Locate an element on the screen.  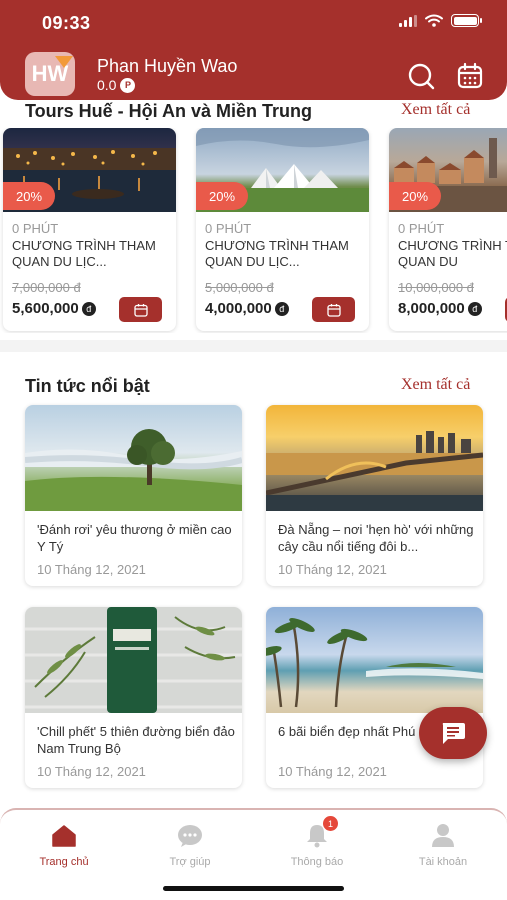
nav-label-account: Tài khoản is located at coordinates (443, 862).